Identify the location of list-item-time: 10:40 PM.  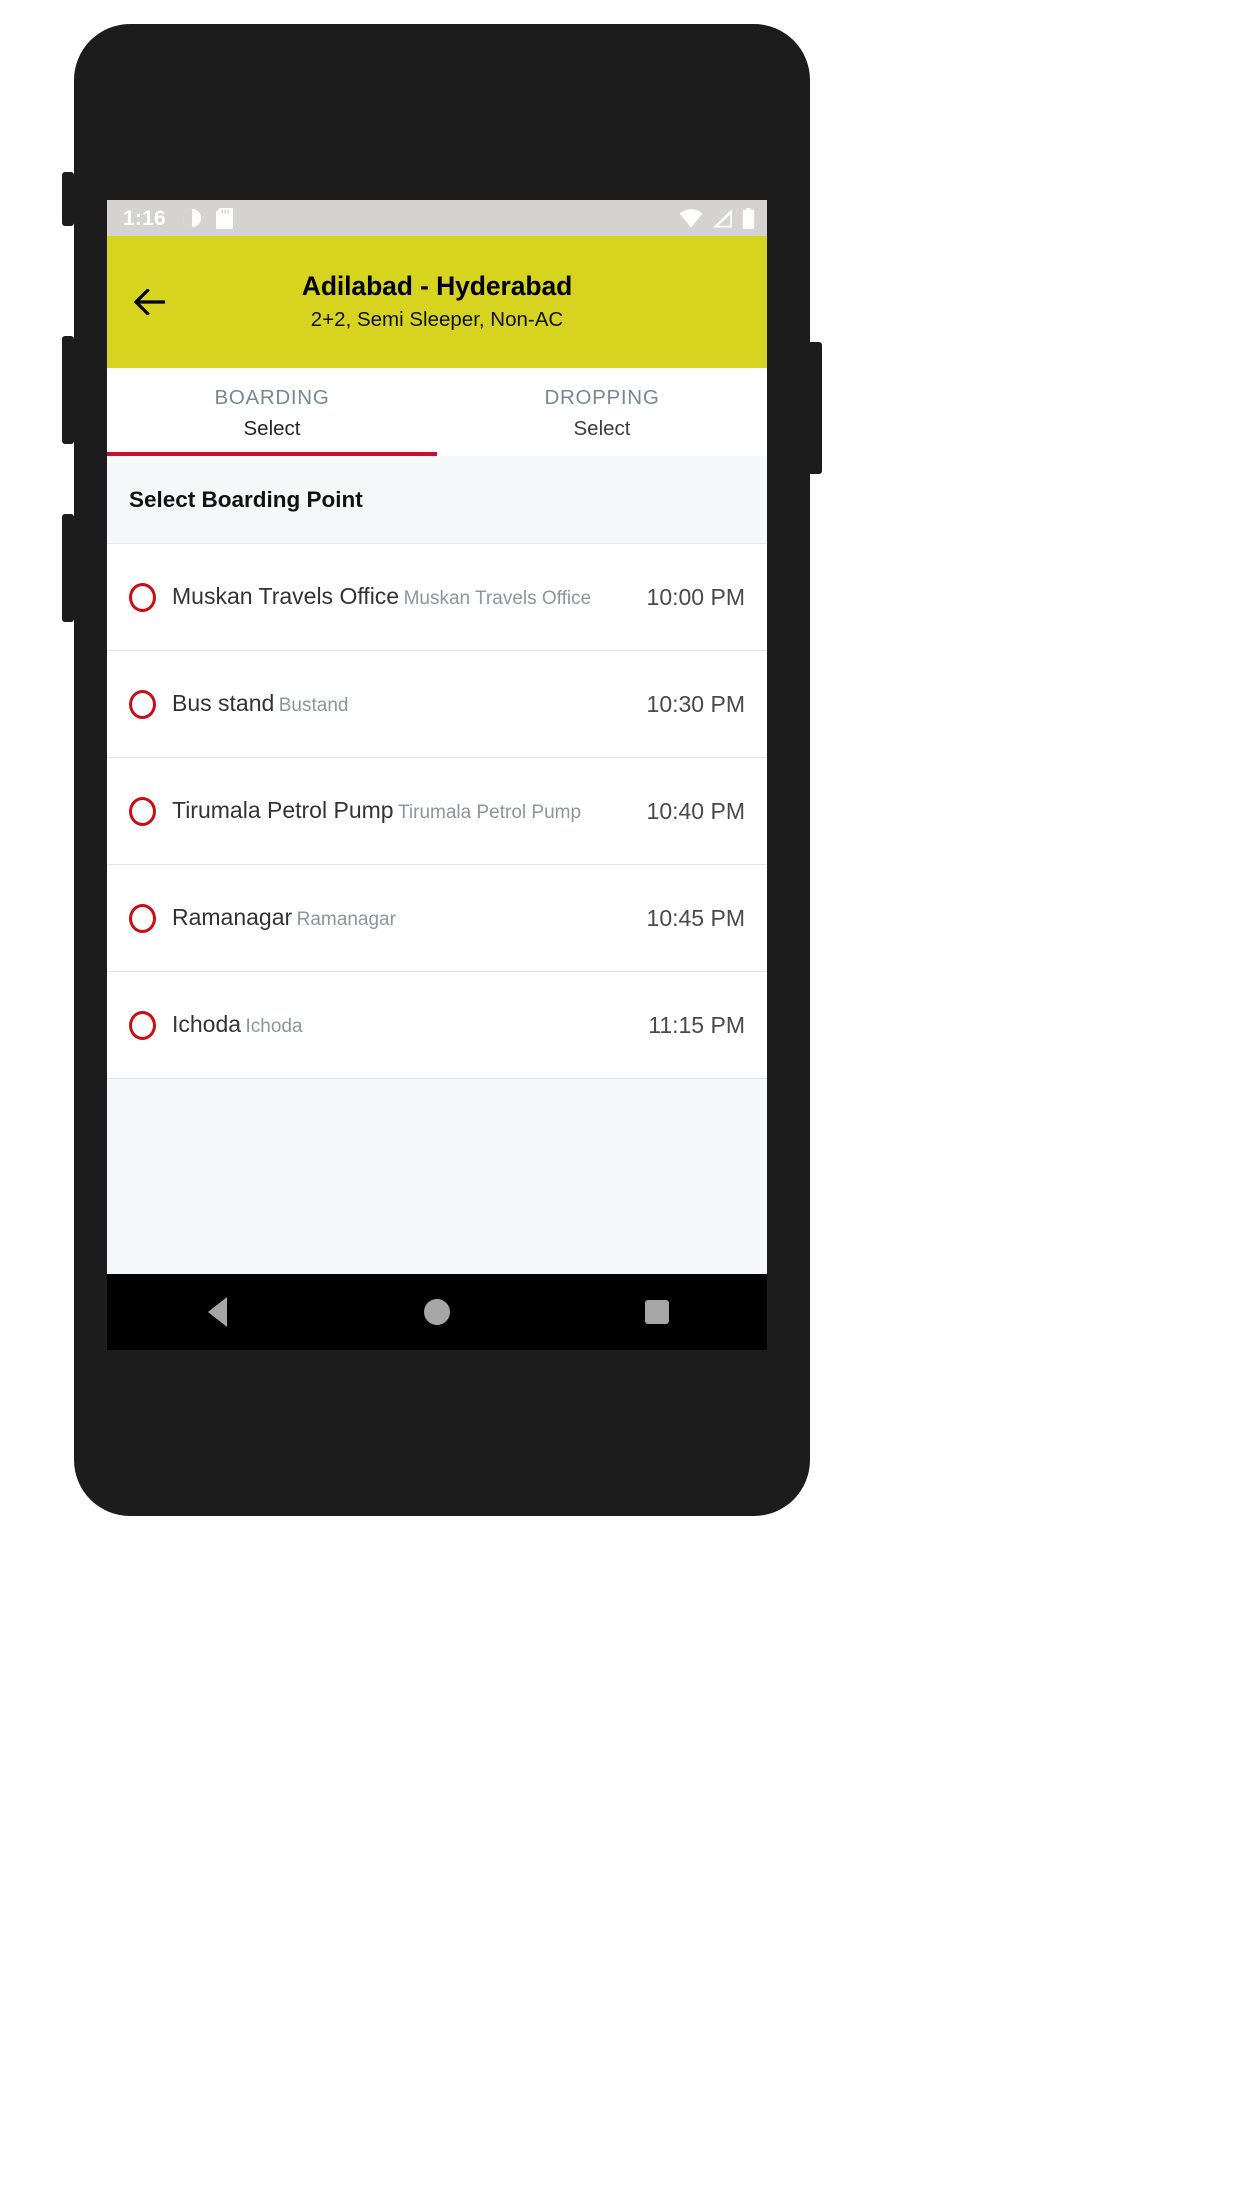
(695, 810).